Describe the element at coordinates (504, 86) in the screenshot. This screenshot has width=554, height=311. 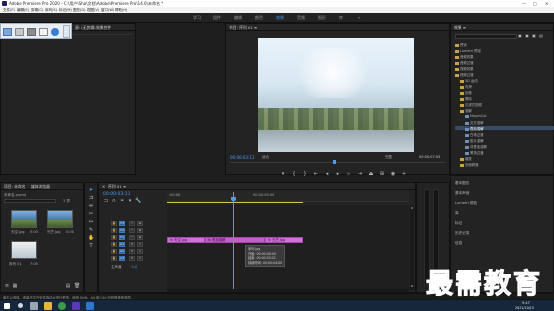
I see `effects-tree-item: 内滑` at that location.